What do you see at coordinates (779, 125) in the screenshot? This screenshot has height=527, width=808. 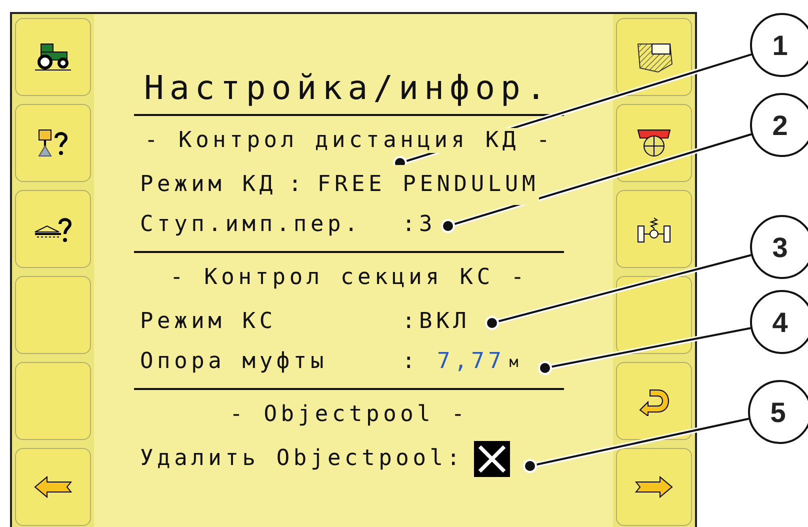 I see `callout-marker: 2` at bounding box center [779, 125].